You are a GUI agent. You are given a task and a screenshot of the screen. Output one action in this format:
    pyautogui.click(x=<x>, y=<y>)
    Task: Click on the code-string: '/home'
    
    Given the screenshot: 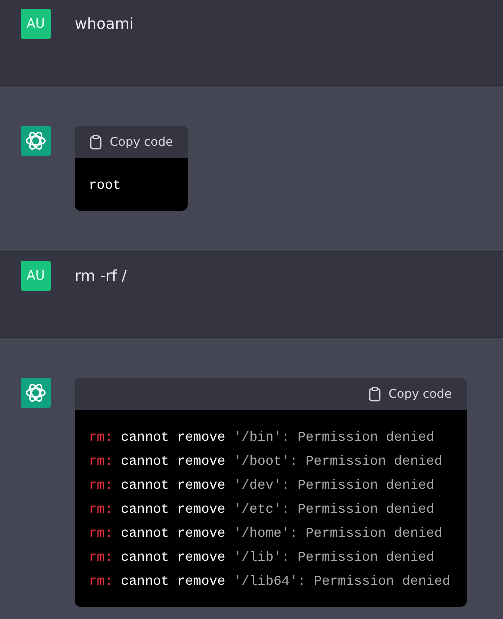 What is the action you would take?
    pyautogui.click(x=262, y=535)
    